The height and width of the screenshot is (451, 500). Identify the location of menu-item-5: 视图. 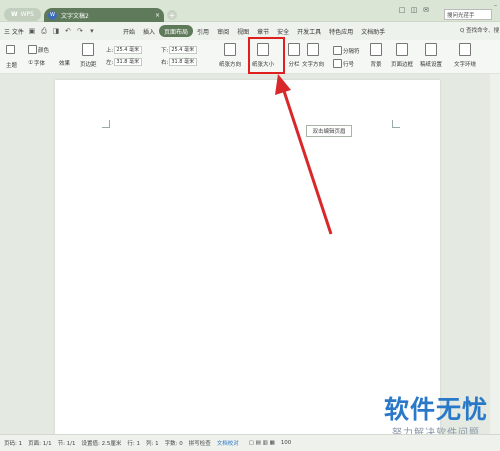
(243, 31).